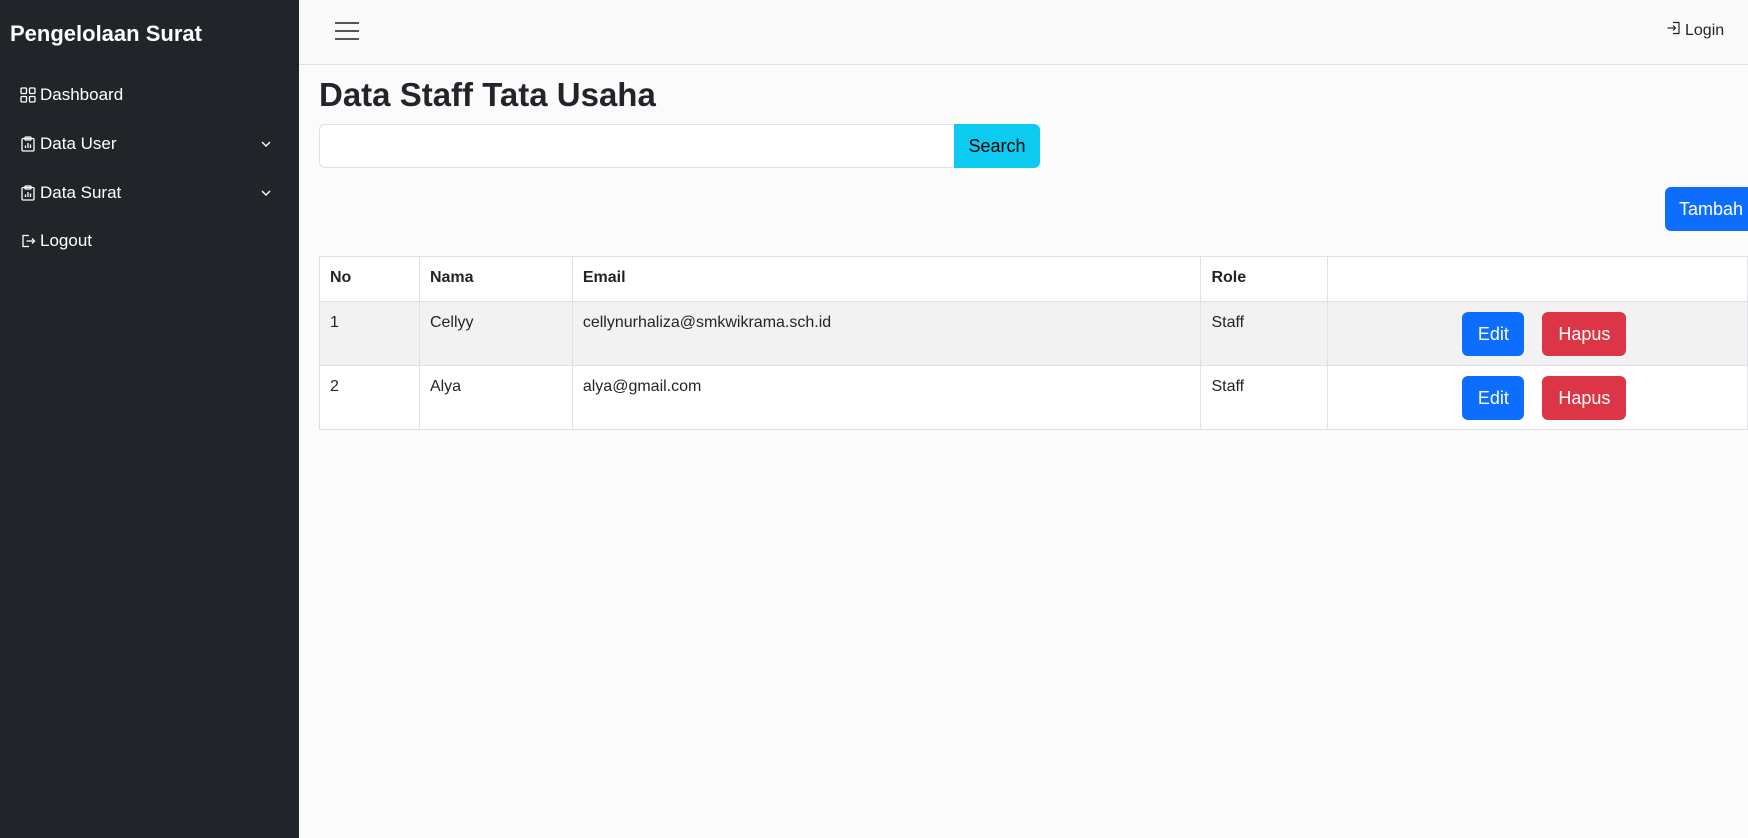 This screenshot has width=1748, height=838. Describe the element at coordinates (66, 240) in the screenshot. I see `sidebar-item-label: Logout` at that location.